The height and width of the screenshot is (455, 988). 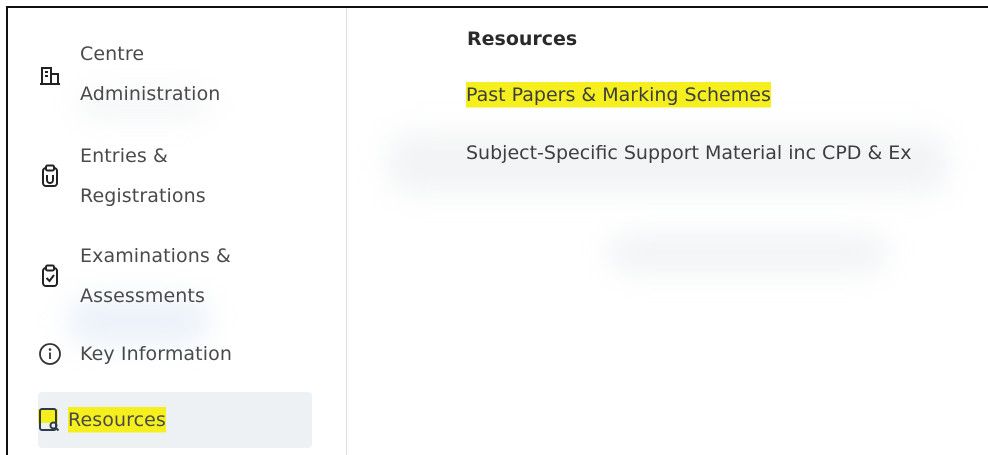 What do you see at coordinates (150, 74) in the screenshot?
I see `sidebar-item-label: Centre Administration` at bounding box center [150, 74].